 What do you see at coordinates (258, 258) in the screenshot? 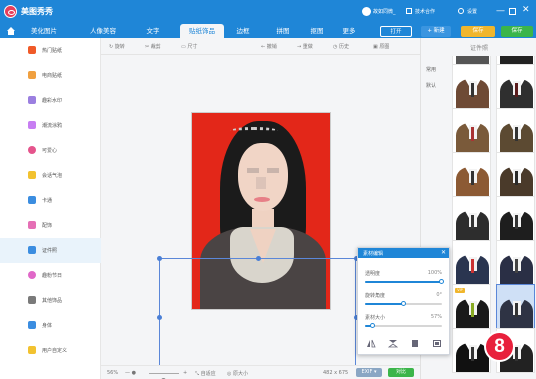
I see `resize-handle-top` at bounding box center [258, 258].